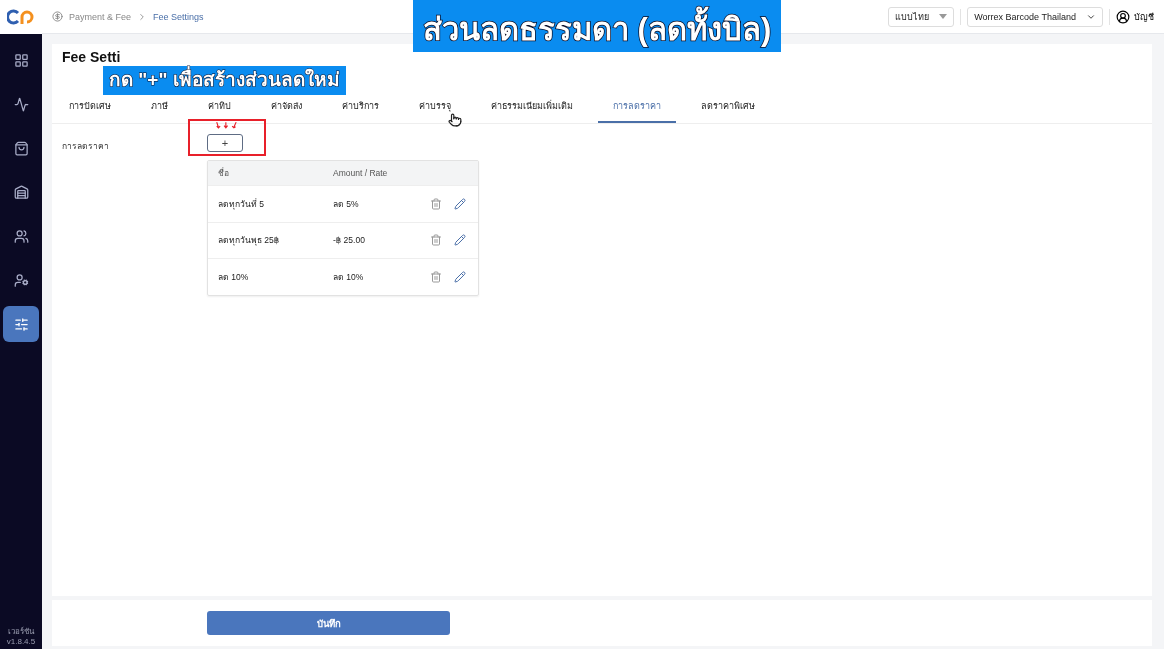 This screenshot has width=1164, height=649. I want to click on tab: การปัดเศษ, so click(90, 110).